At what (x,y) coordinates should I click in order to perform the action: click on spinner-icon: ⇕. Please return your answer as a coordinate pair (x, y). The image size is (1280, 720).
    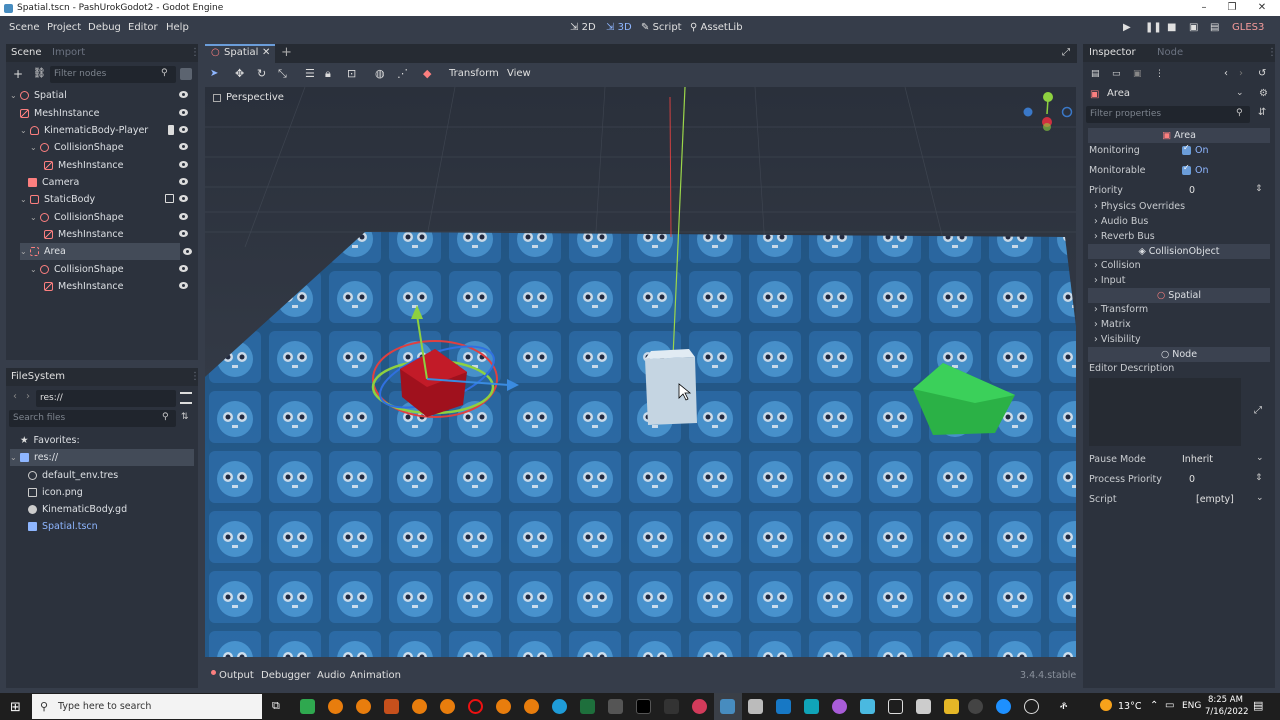
    Looking at the image, I should click on (1259, 478).